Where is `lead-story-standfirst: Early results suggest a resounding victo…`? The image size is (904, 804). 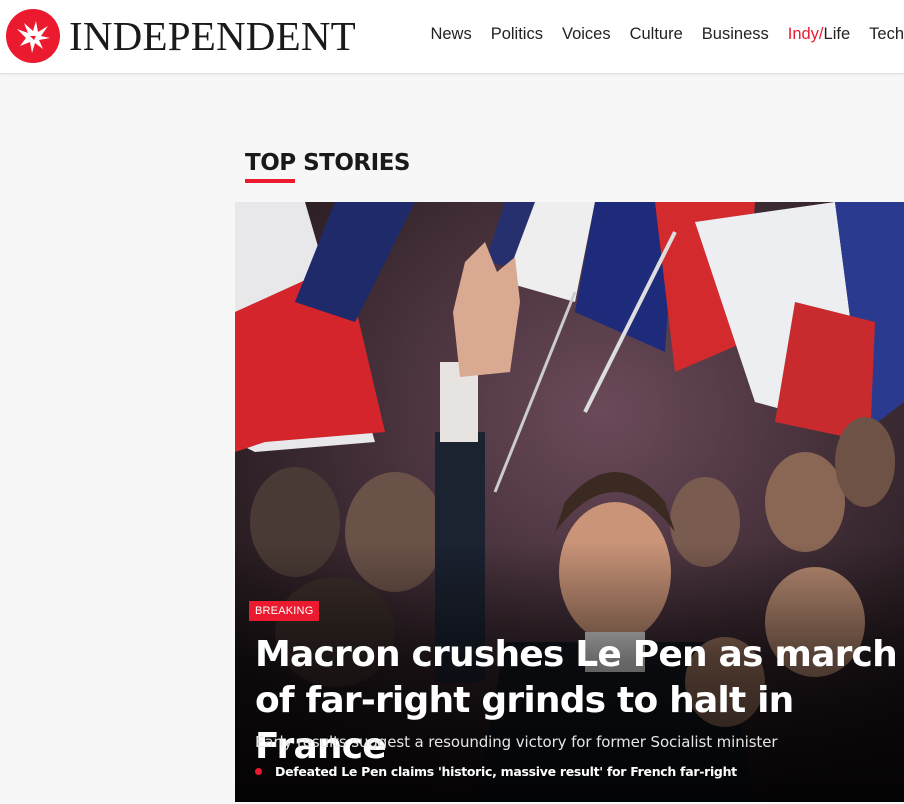
lead-story-standfirst: Early results suggest a resounding victo… is located at coordinates (516, 742).